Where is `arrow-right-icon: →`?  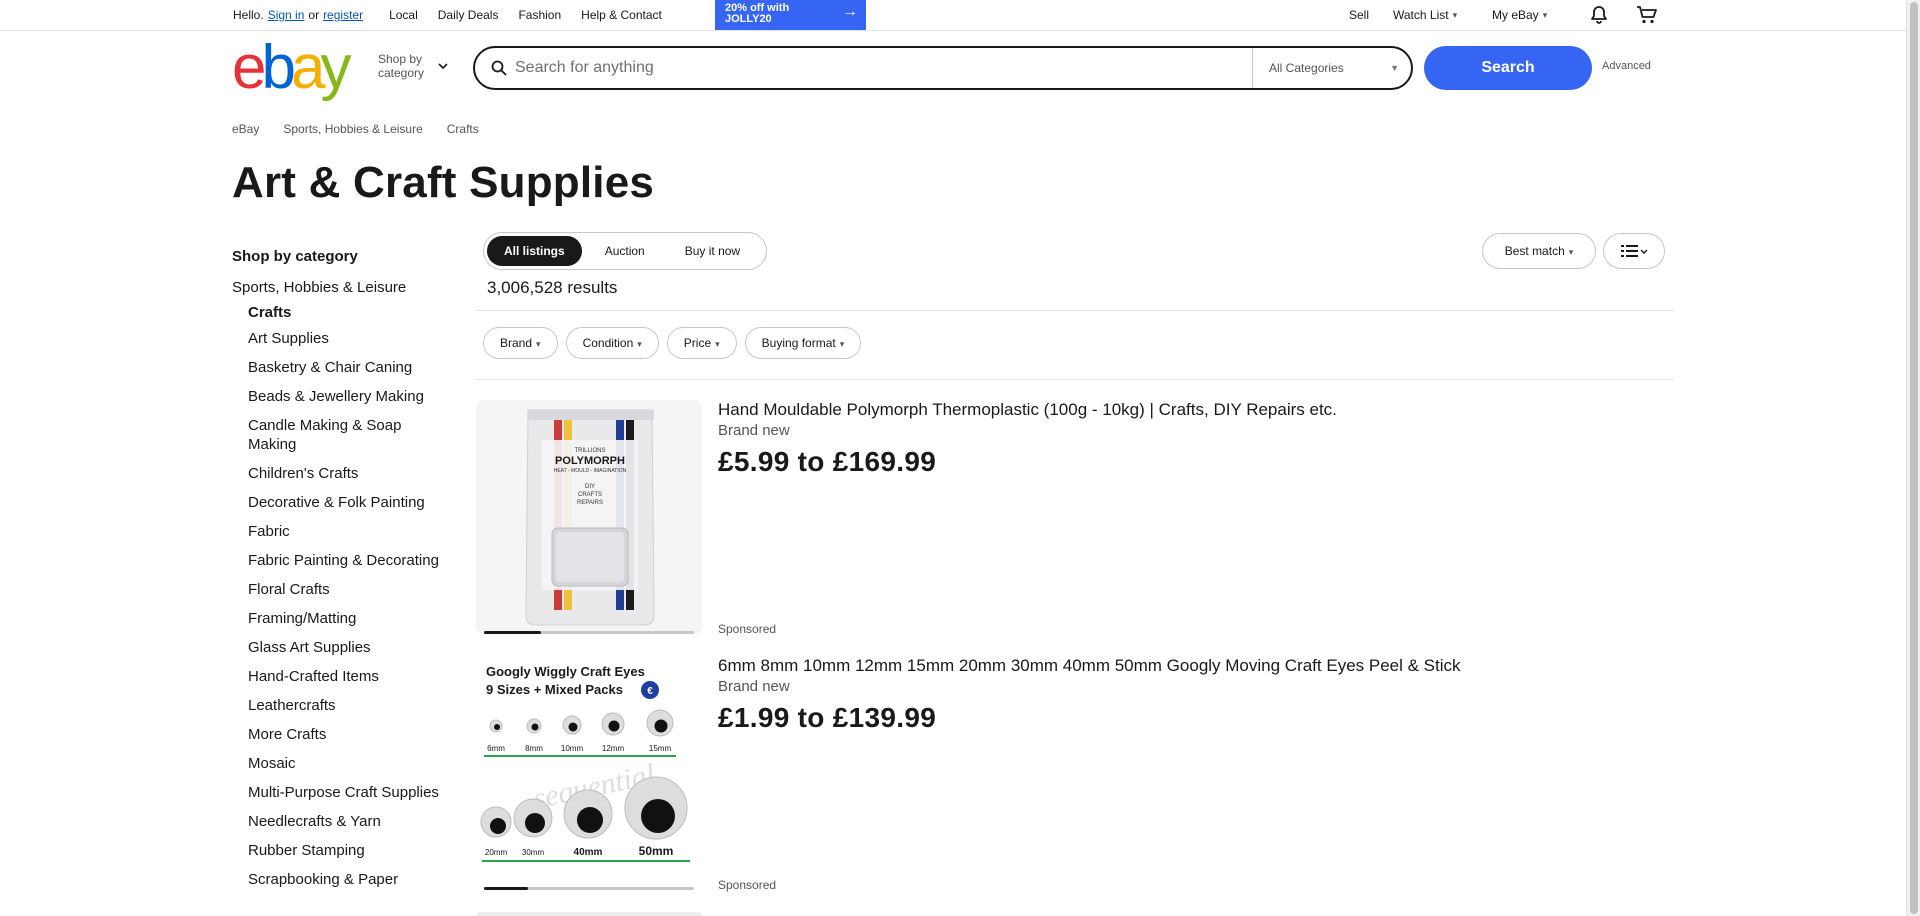
arrow-right-icon: → is located at coordinates (850, 11).